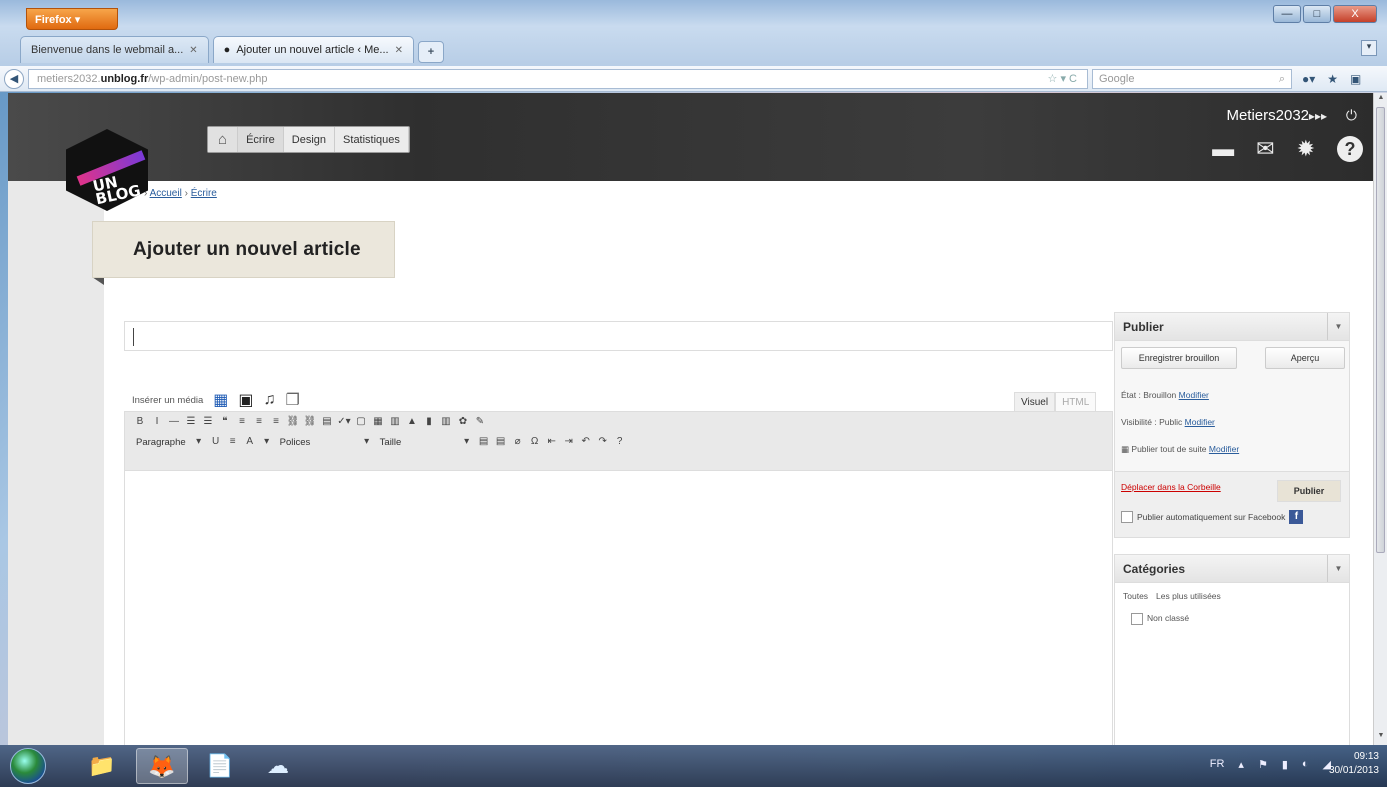 Image resolution: width=1387 pixels, height=787 pixels. Describe the element at coordinates (395, 422) in the screenshot. I see `insert-gallery-button: ▥` at that location.